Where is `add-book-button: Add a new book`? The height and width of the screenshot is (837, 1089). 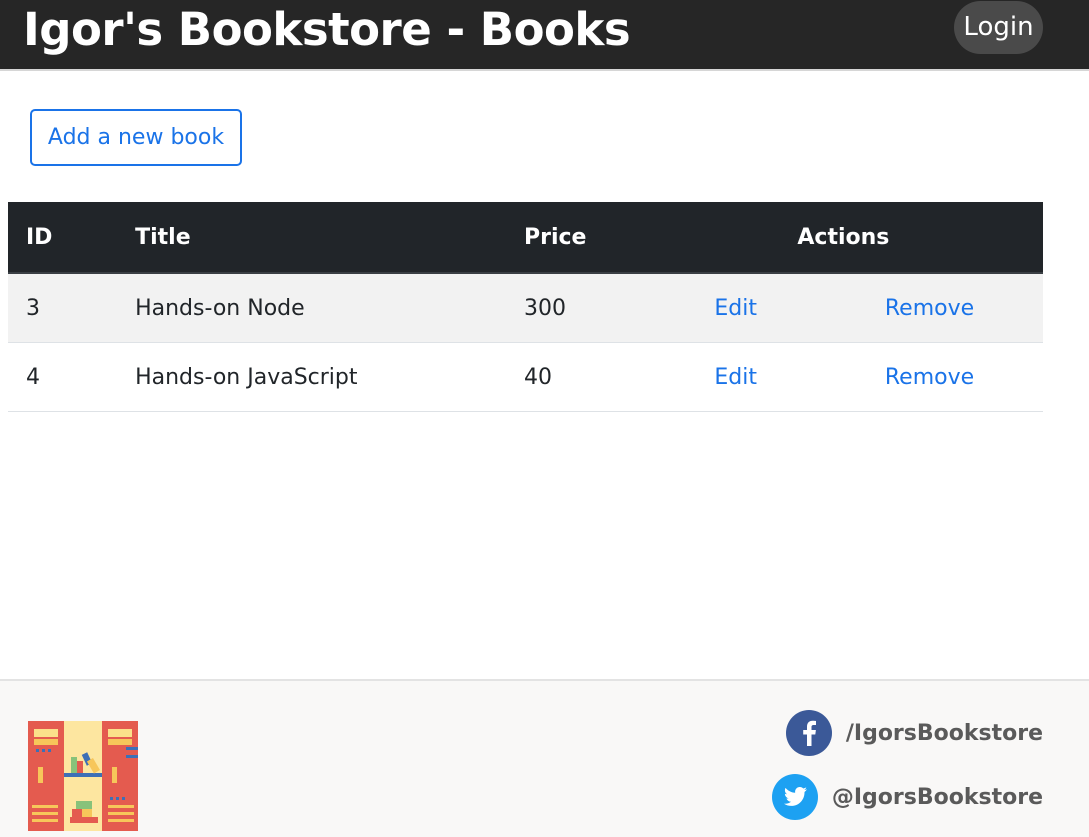 add-book-button: Add a new book is located at coordinates (136, 137).